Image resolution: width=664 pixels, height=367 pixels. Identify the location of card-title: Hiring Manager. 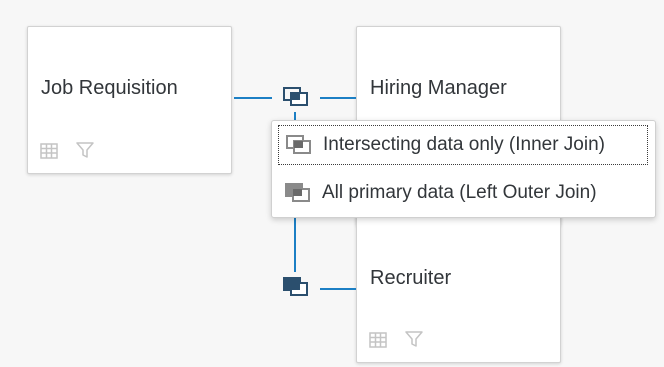
(438, 88).